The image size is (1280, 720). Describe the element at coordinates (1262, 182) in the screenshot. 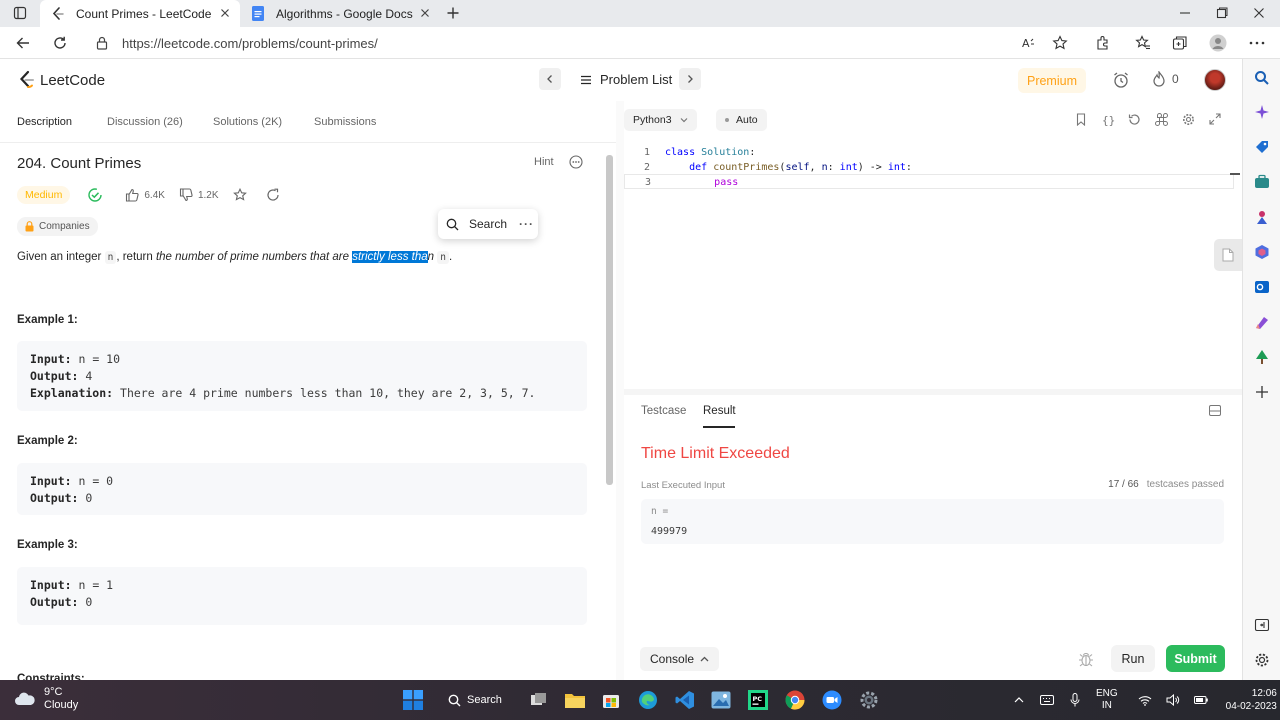

I see `tools-briefcase-icon` at that location.